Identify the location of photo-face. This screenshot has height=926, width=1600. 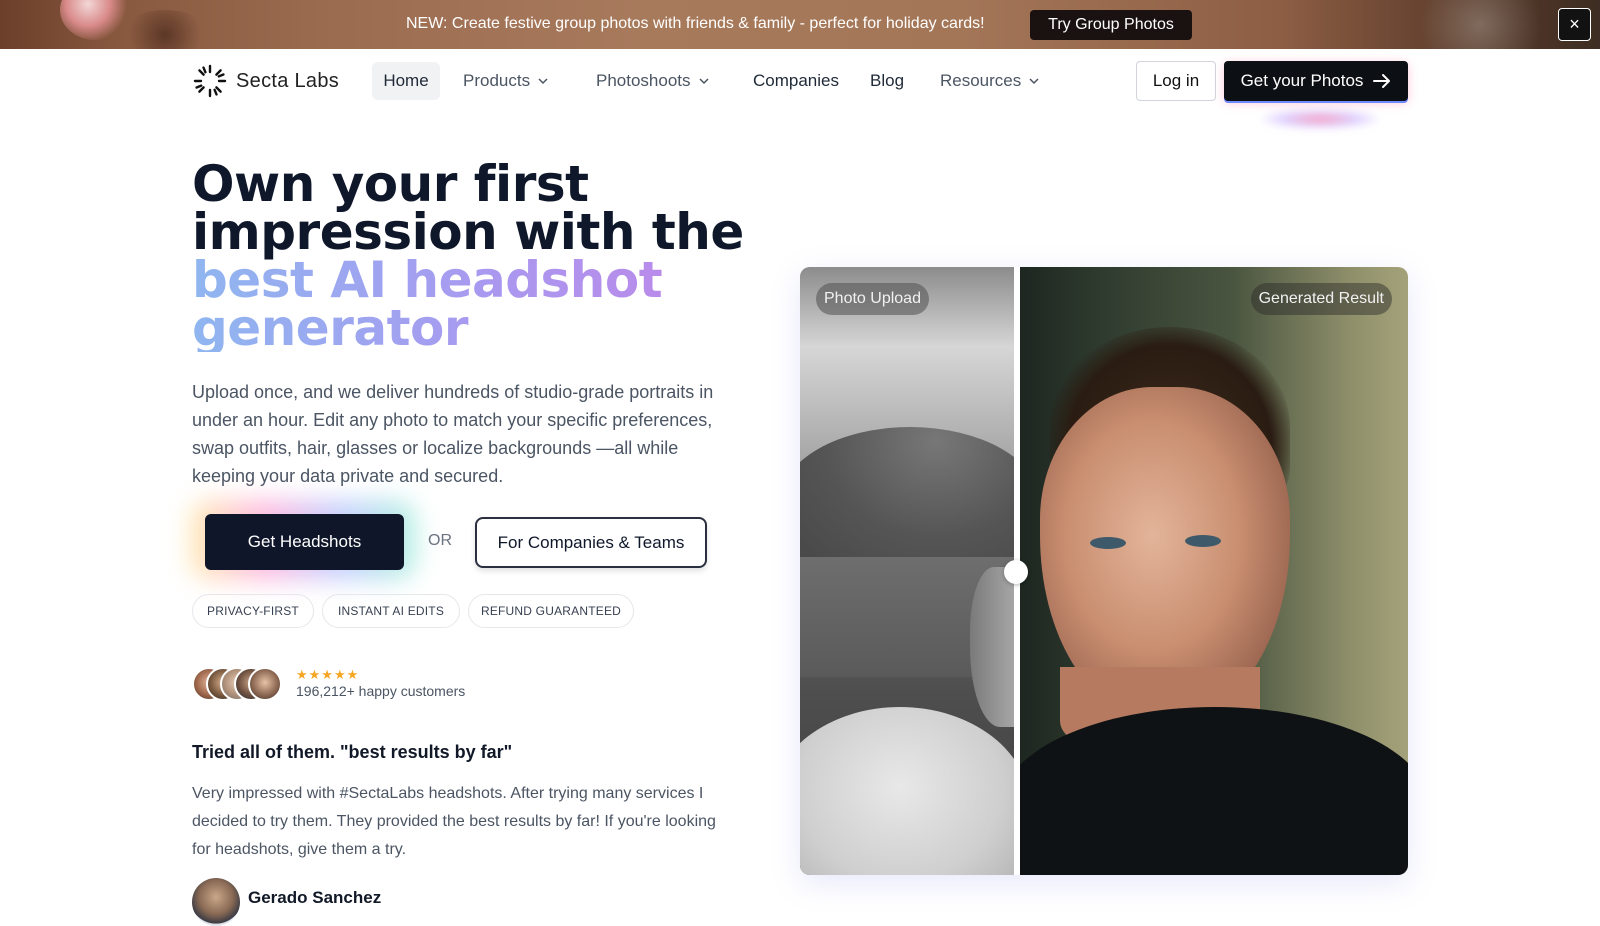
(992, 647).